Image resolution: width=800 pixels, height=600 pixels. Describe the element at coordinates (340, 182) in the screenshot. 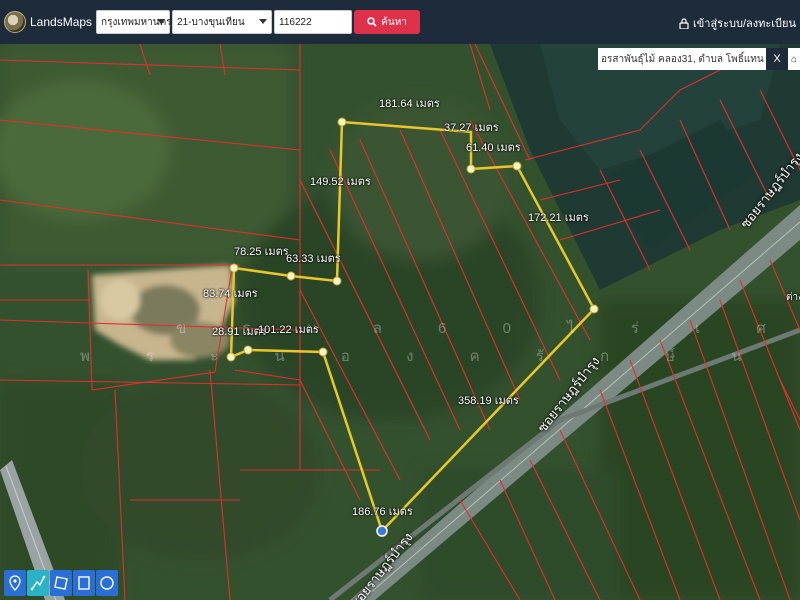

I see `measurement-label: 149.52 เมตร` at that location.